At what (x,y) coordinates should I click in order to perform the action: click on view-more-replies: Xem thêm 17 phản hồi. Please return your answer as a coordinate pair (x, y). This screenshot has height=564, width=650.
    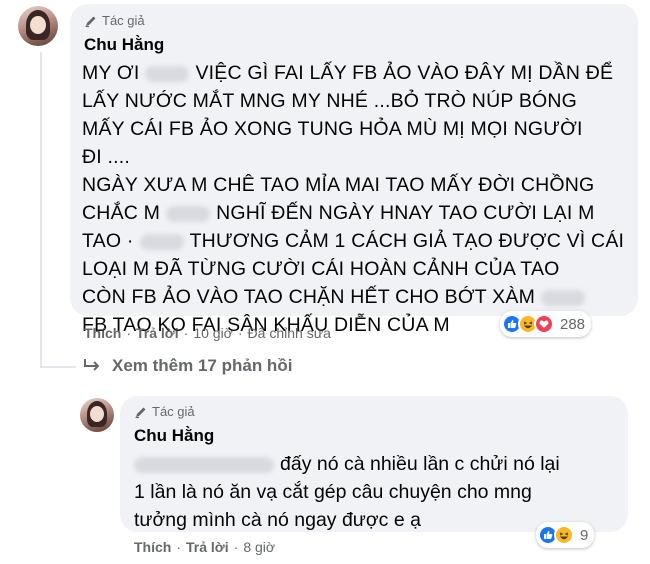
    Looking at the image, I should click on (187, 366).